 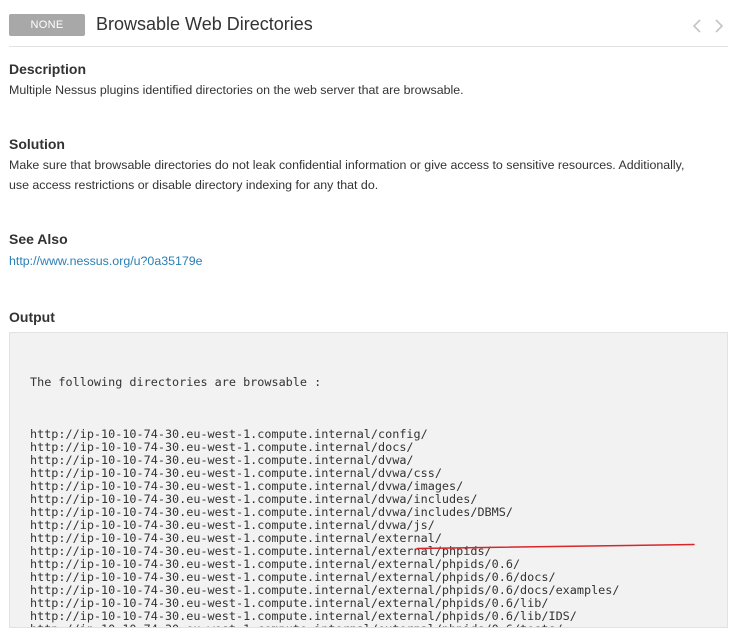 I want to click on header-divider, so click(x=368, y=46).